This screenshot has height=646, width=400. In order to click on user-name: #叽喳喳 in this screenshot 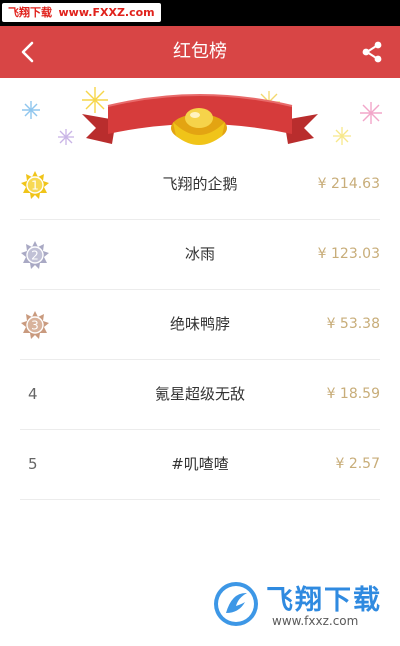, I will do `click(200, 464)`.